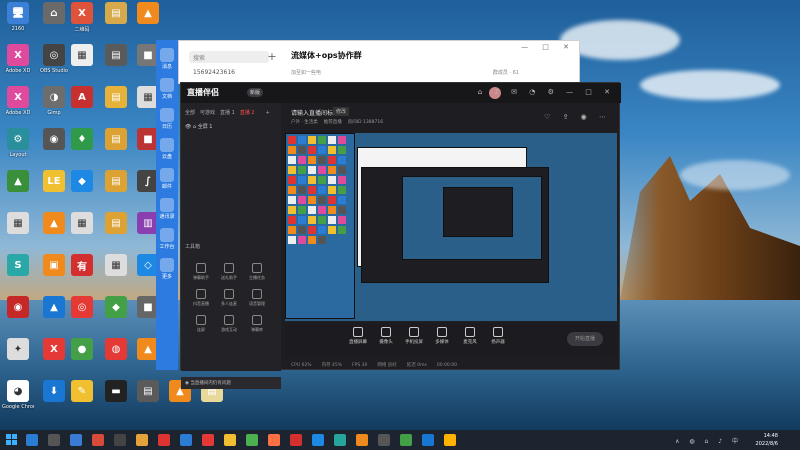 The image size is (800, 450). Describe the element at coordinates (82, 140) in the screenshot. I see `desktop-icon: ♦` at that location.